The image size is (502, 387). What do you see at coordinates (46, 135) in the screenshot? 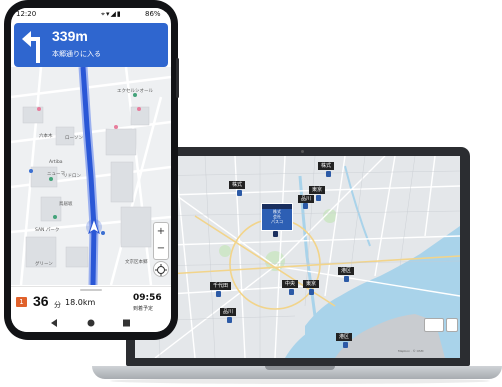
I see `map-place-label: 六本木` at bounding box center [46, 135].